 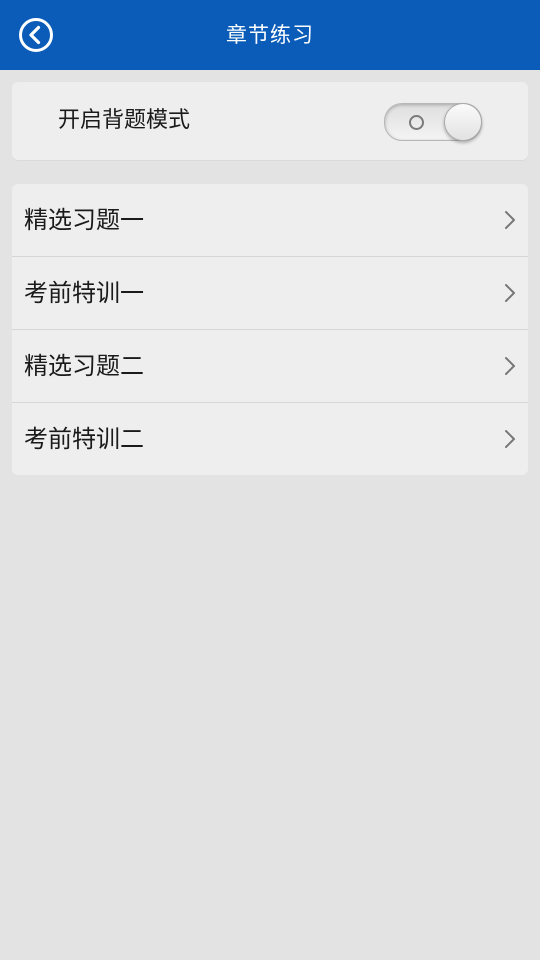 What do you see at coordinates (433, 122) in the screenshot?
I see `recite-mode-switch` at bounding box center [433, 122].